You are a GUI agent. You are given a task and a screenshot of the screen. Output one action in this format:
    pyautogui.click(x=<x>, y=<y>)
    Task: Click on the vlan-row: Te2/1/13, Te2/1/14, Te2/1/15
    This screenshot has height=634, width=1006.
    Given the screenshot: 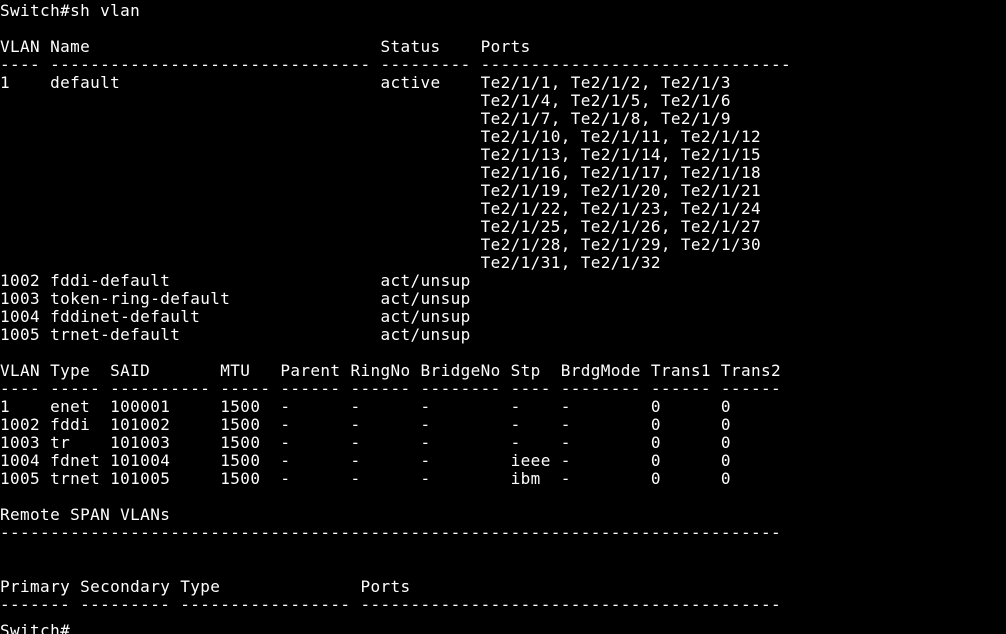 What is the action you would take?
    pyautogui.click(x=380, y=154)
    